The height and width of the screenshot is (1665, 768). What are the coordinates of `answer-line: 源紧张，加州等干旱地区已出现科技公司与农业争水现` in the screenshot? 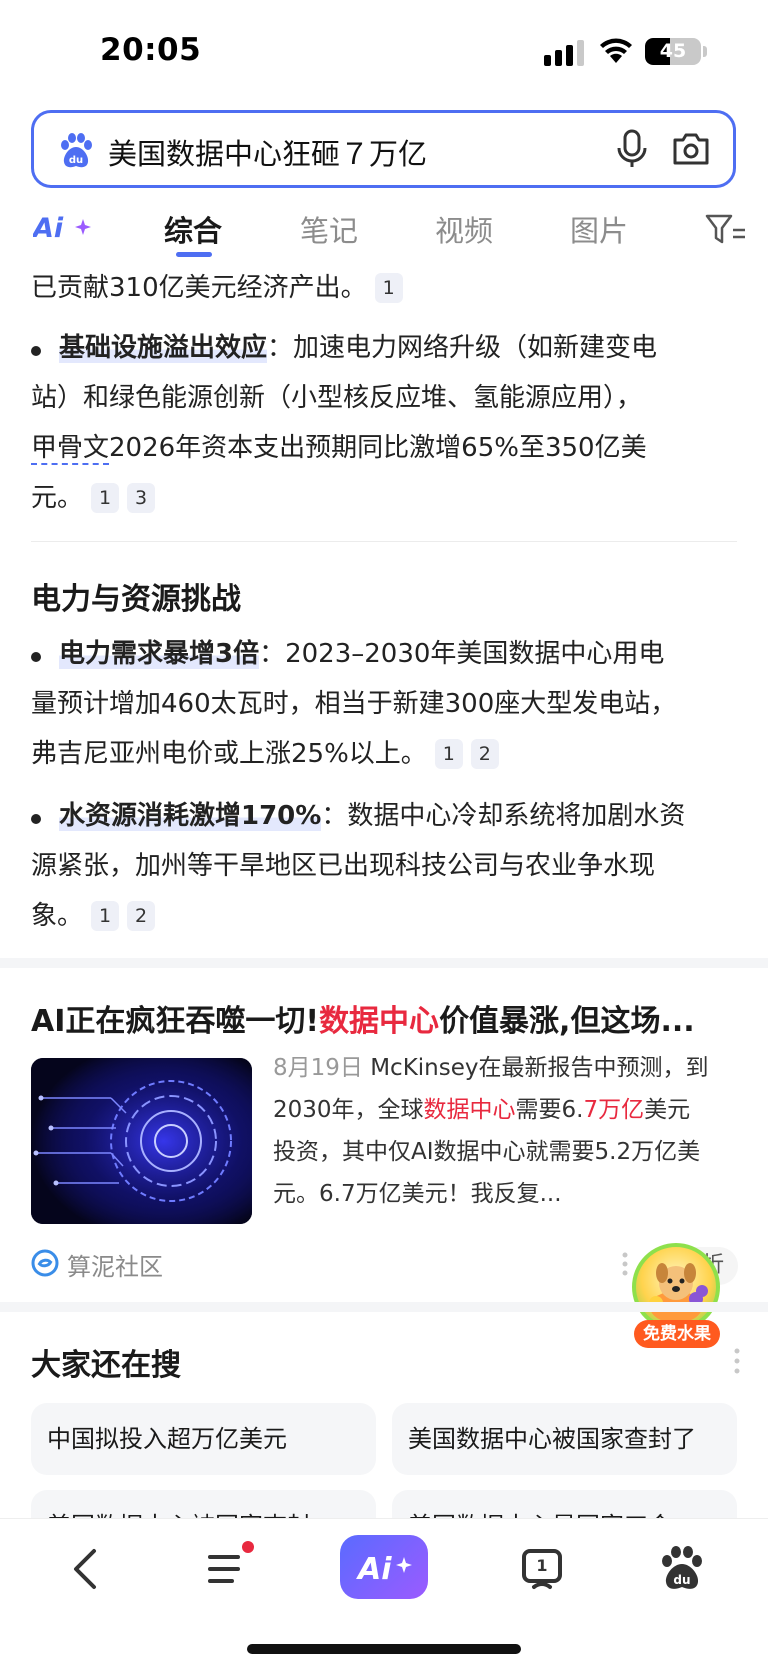 It's located at (343, 866).